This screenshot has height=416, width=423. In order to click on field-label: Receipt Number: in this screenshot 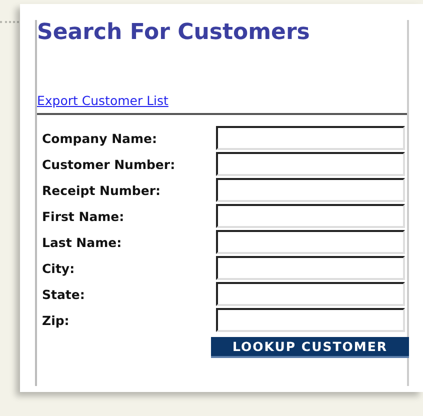, I will do `click(102, 190)`.